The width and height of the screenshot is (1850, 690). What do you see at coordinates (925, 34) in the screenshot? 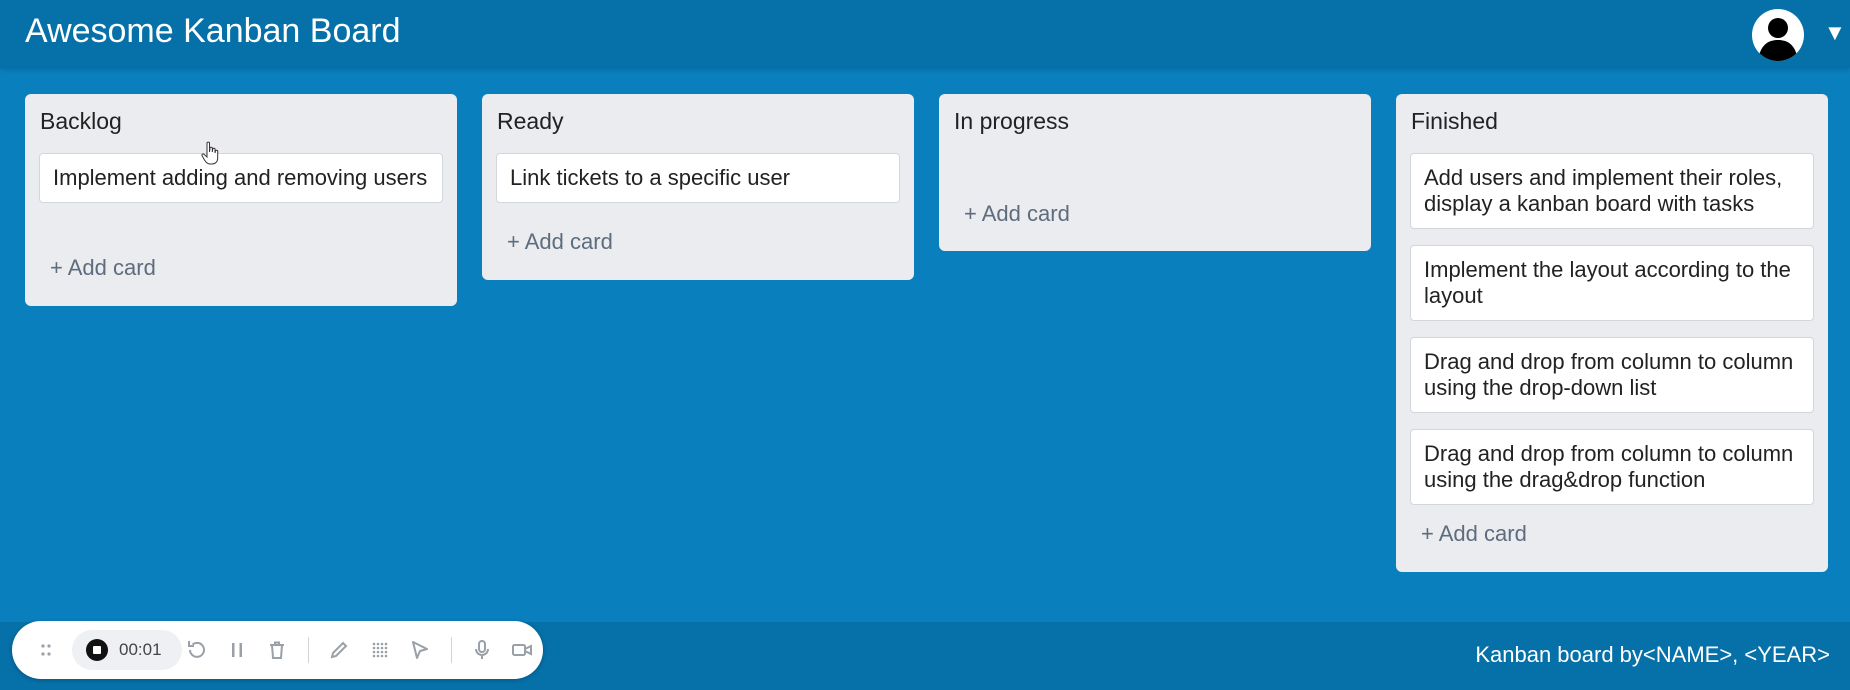
I see `app-header: Awesome Kanban Board ▼` at bounding box center [925, 34].